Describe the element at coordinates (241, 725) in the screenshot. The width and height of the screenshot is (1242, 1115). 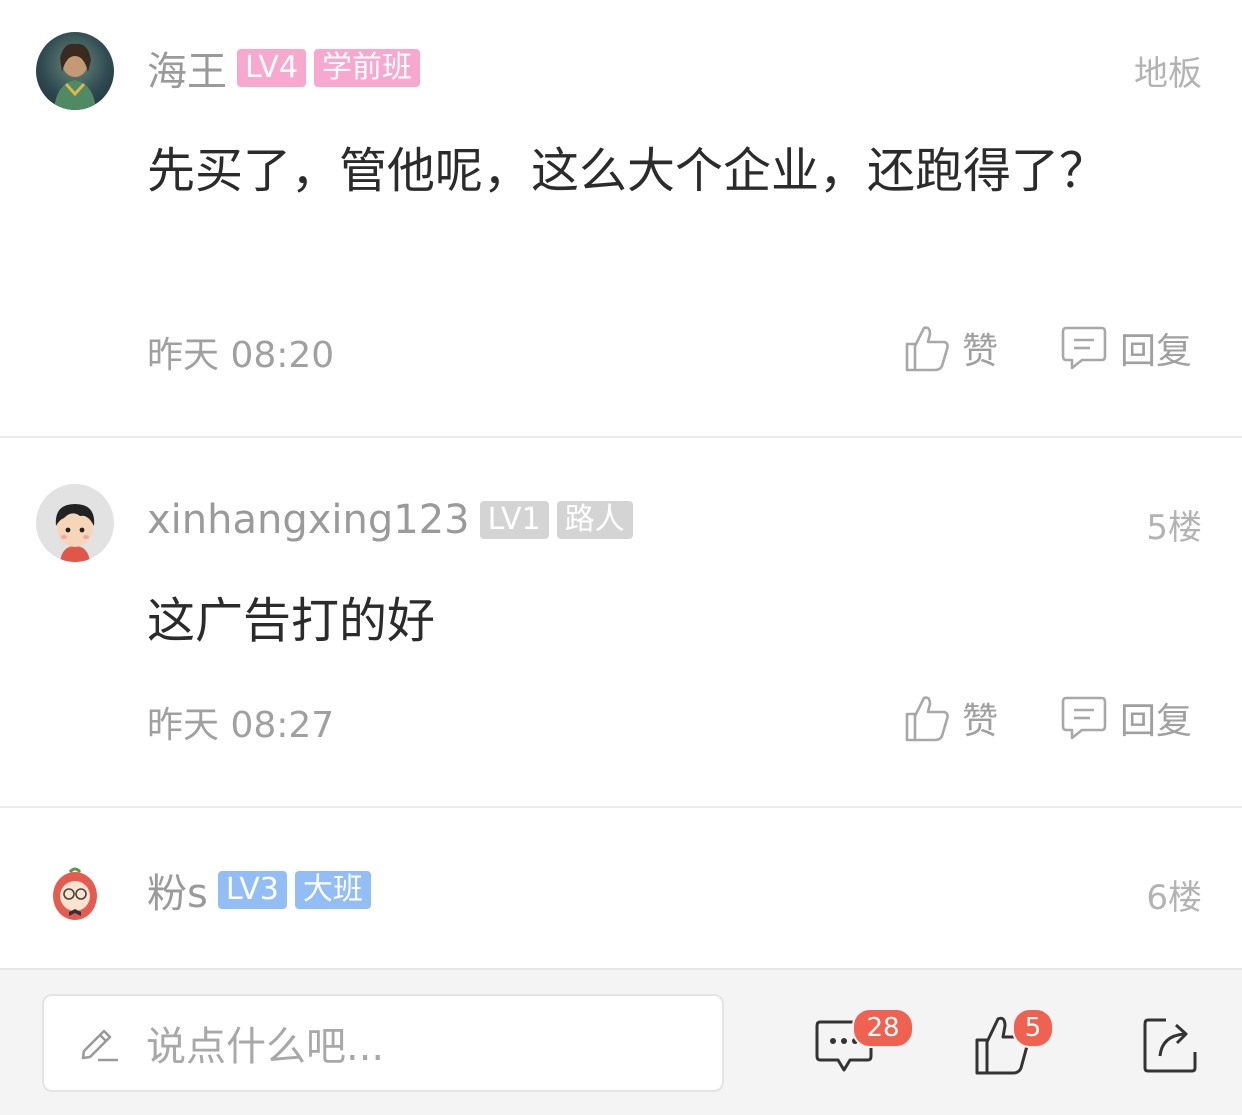
I see `timestamp: 昨天 08:27` at that location.